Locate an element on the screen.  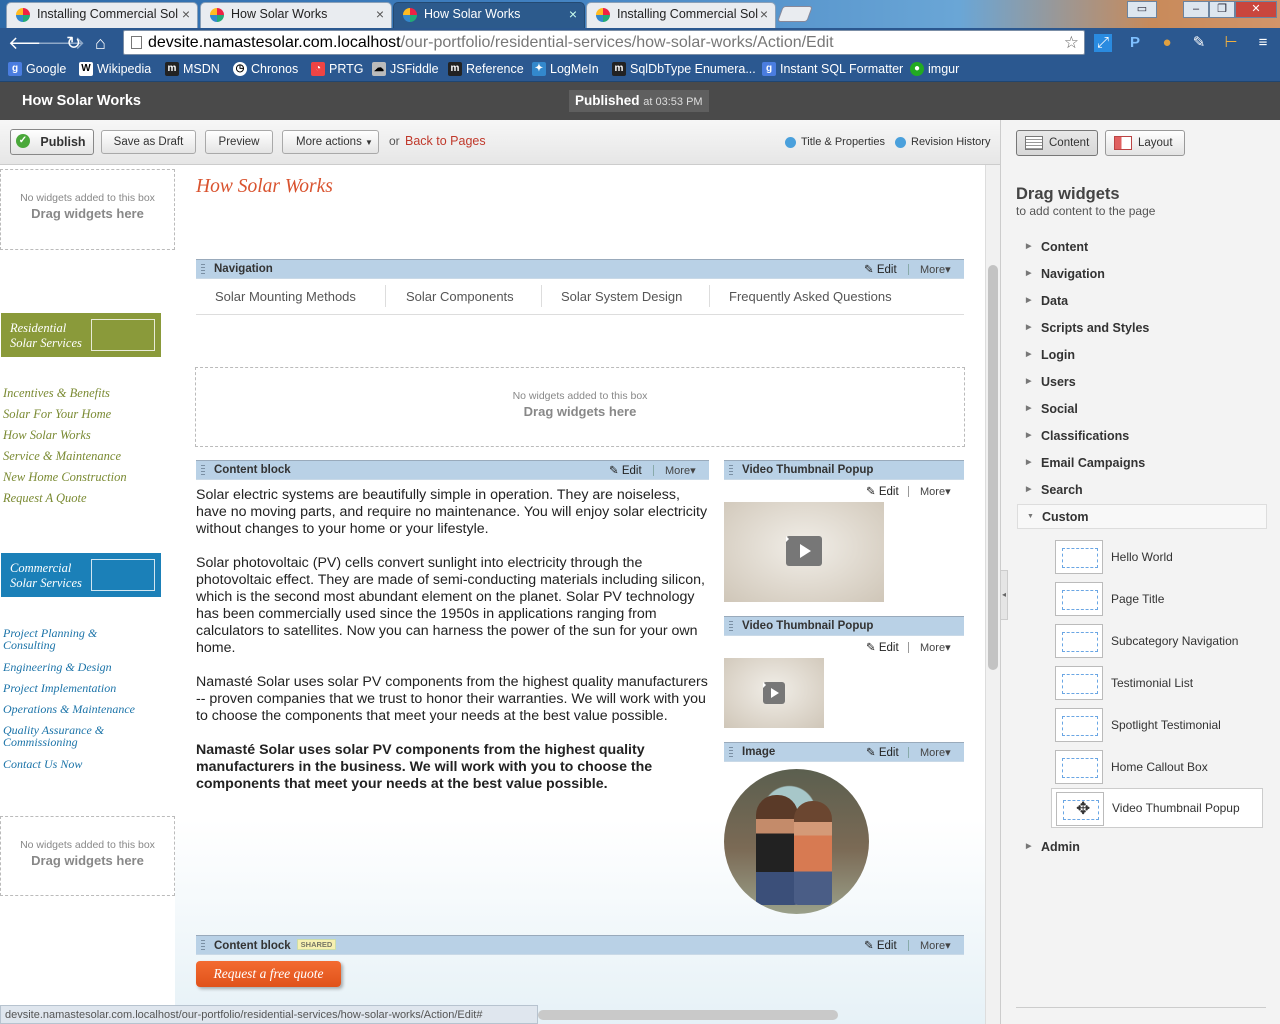
bookmark-google: g Google is located at coordinates (37, 69).